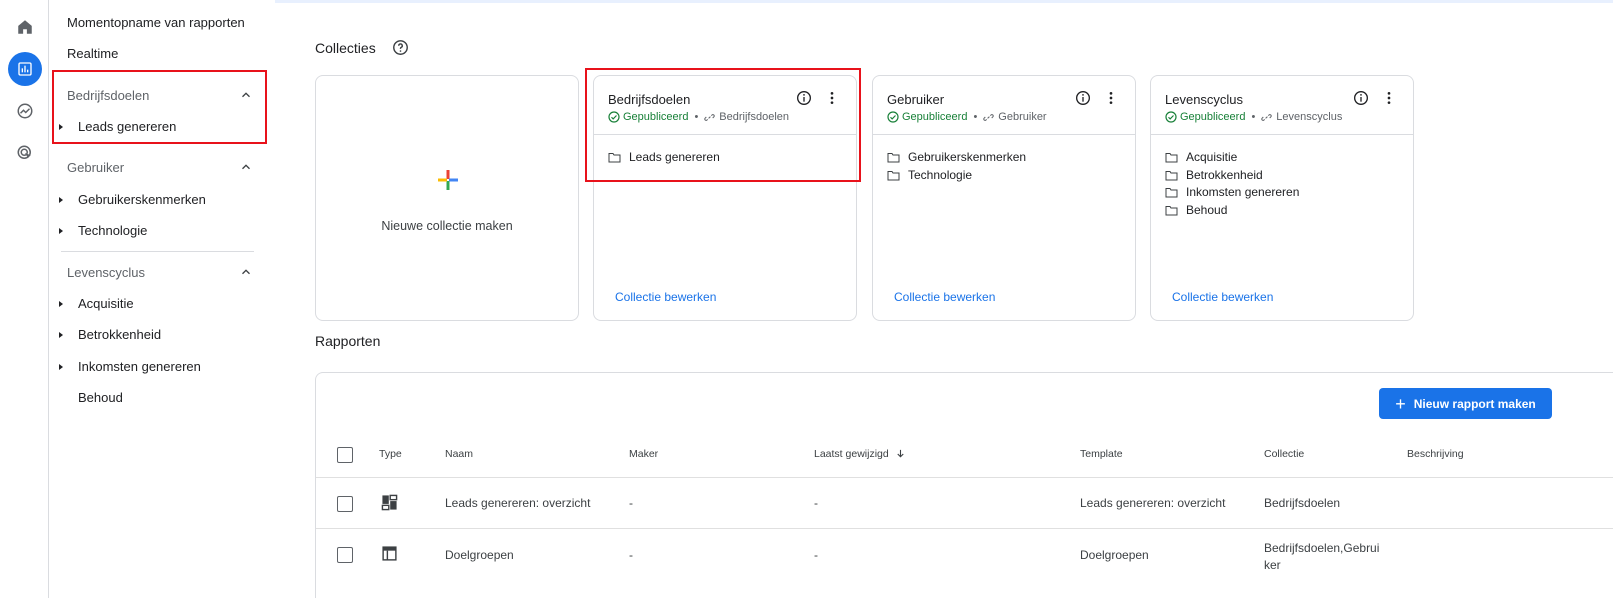 The height and width of the screenshot is (598, 1613). I want to click on card-title: Levenscyclus, so click(1204, 99).